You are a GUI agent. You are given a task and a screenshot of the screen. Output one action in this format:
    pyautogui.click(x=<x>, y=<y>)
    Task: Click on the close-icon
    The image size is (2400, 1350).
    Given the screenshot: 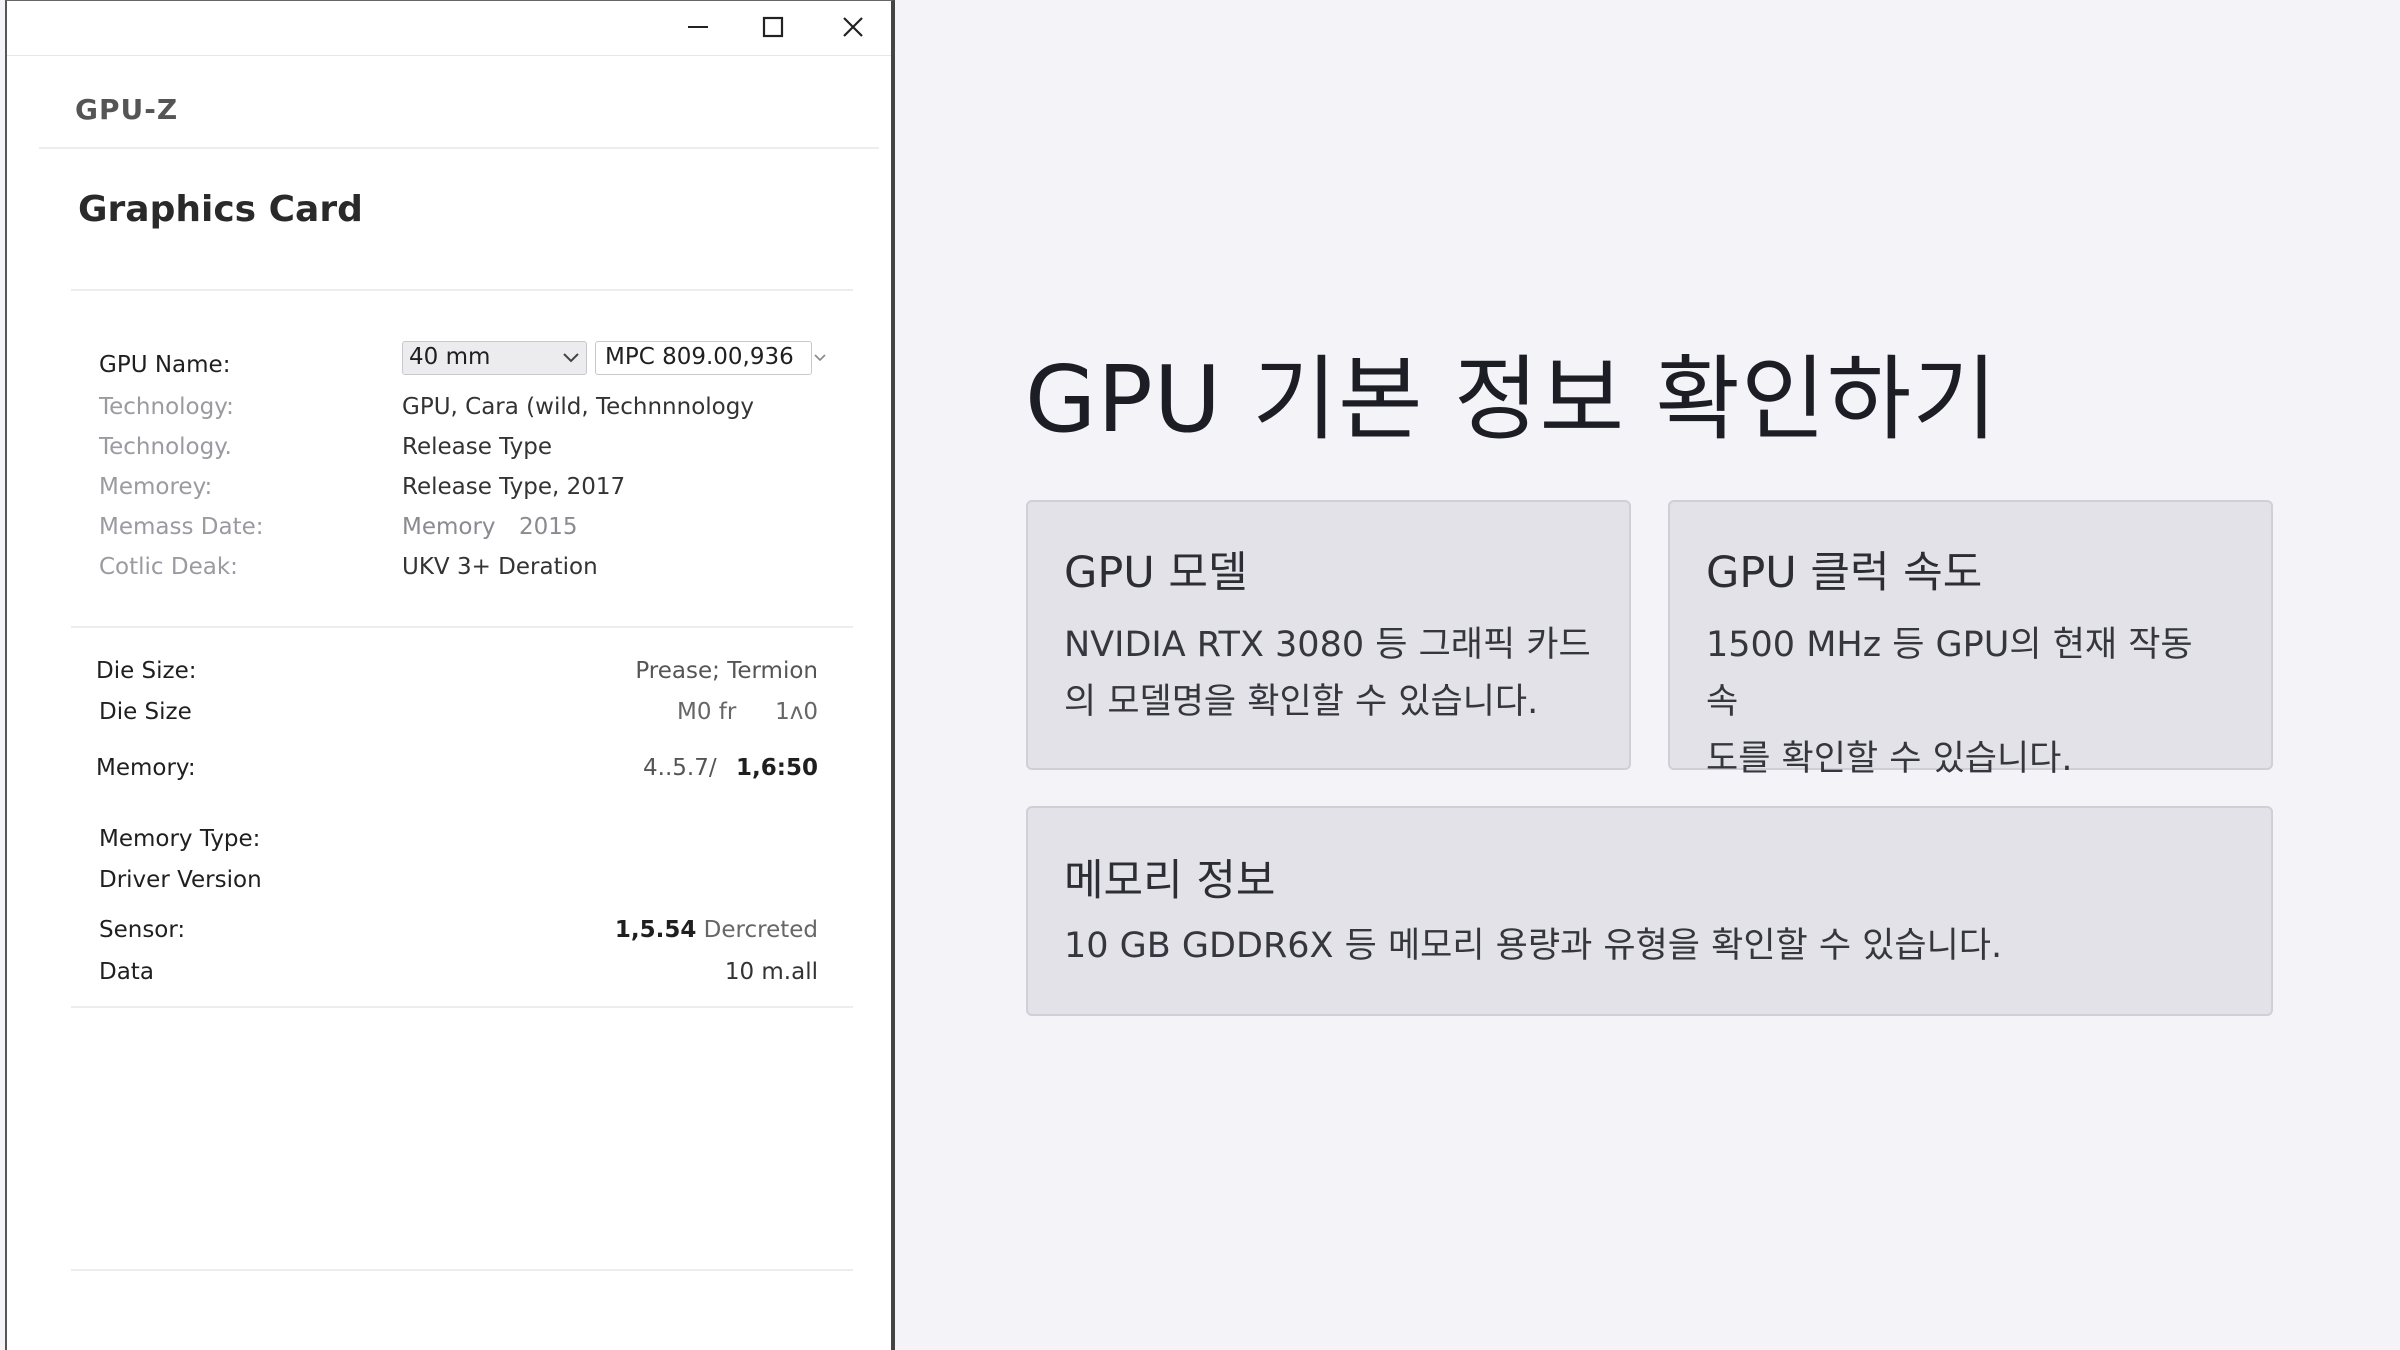 What is the action you would take?
    pyautogui.click(x=853, y=27)
    